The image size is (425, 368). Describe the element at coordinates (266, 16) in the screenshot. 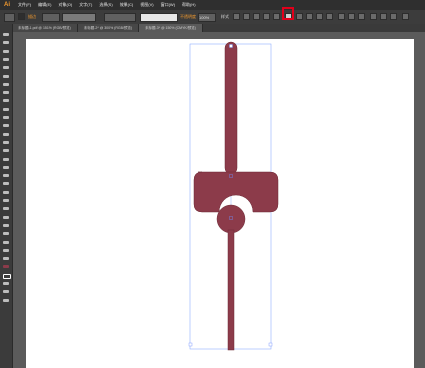

I see `isolate-icon` at that location.